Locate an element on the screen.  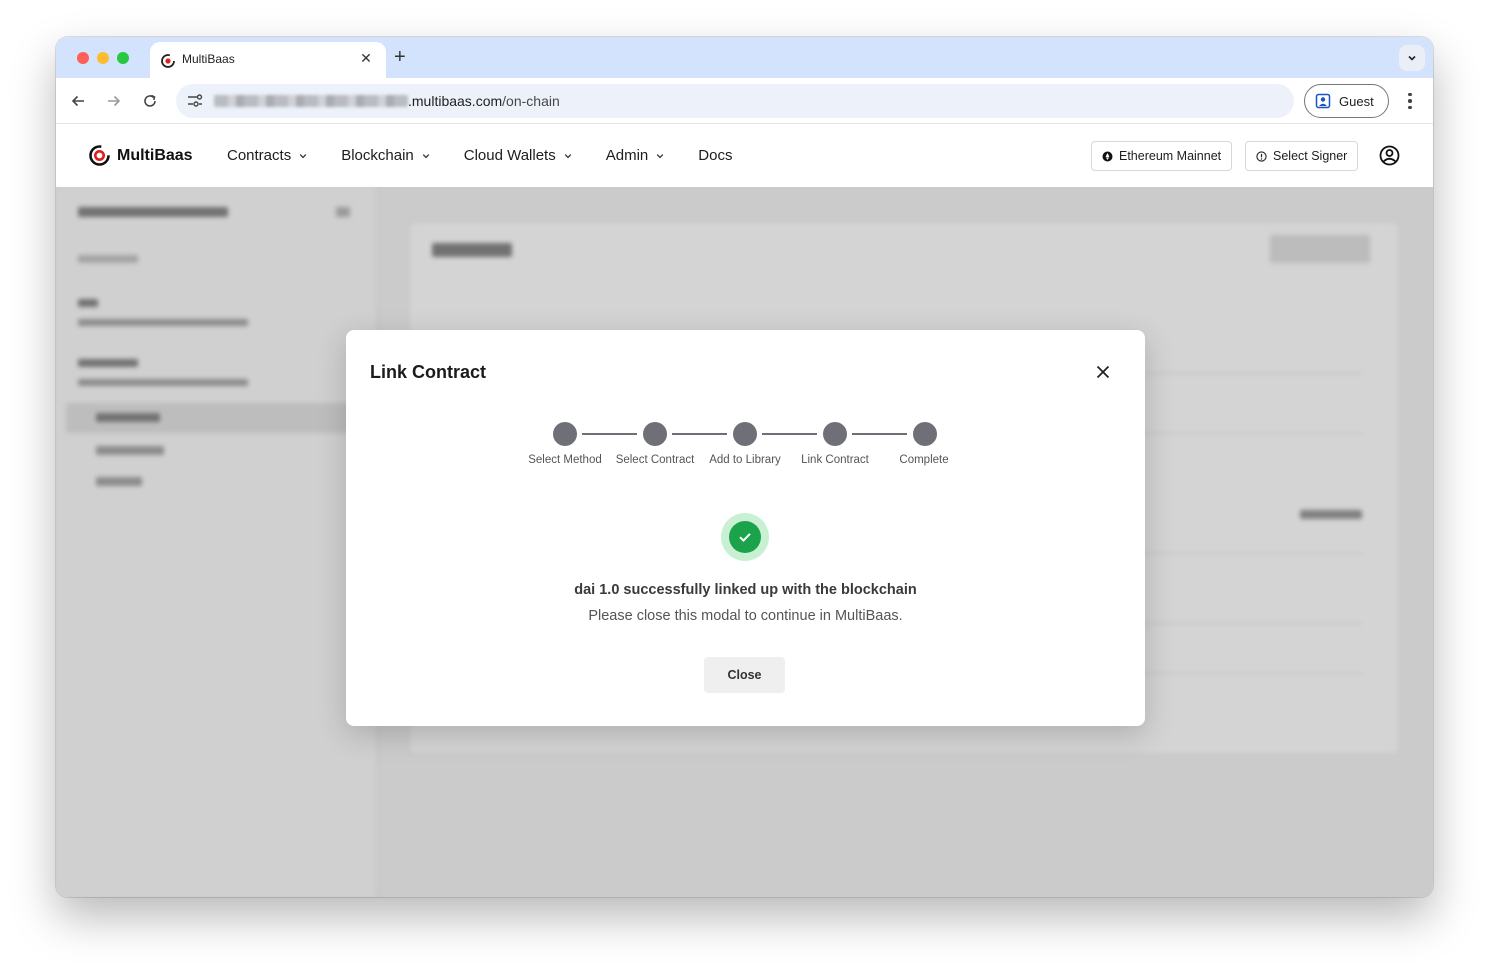
profile-icon is located at coordinates (1323, 101).